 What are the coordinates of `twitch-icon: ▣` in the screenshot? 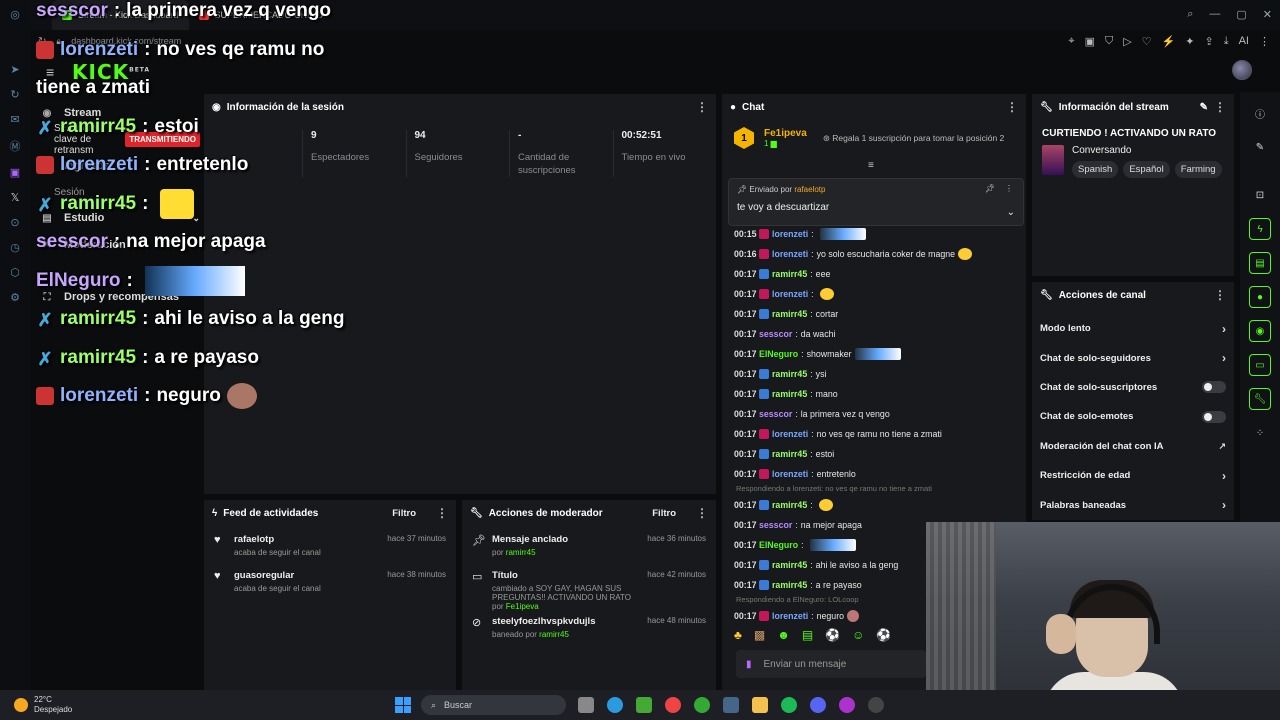 It's located at (15, 172).